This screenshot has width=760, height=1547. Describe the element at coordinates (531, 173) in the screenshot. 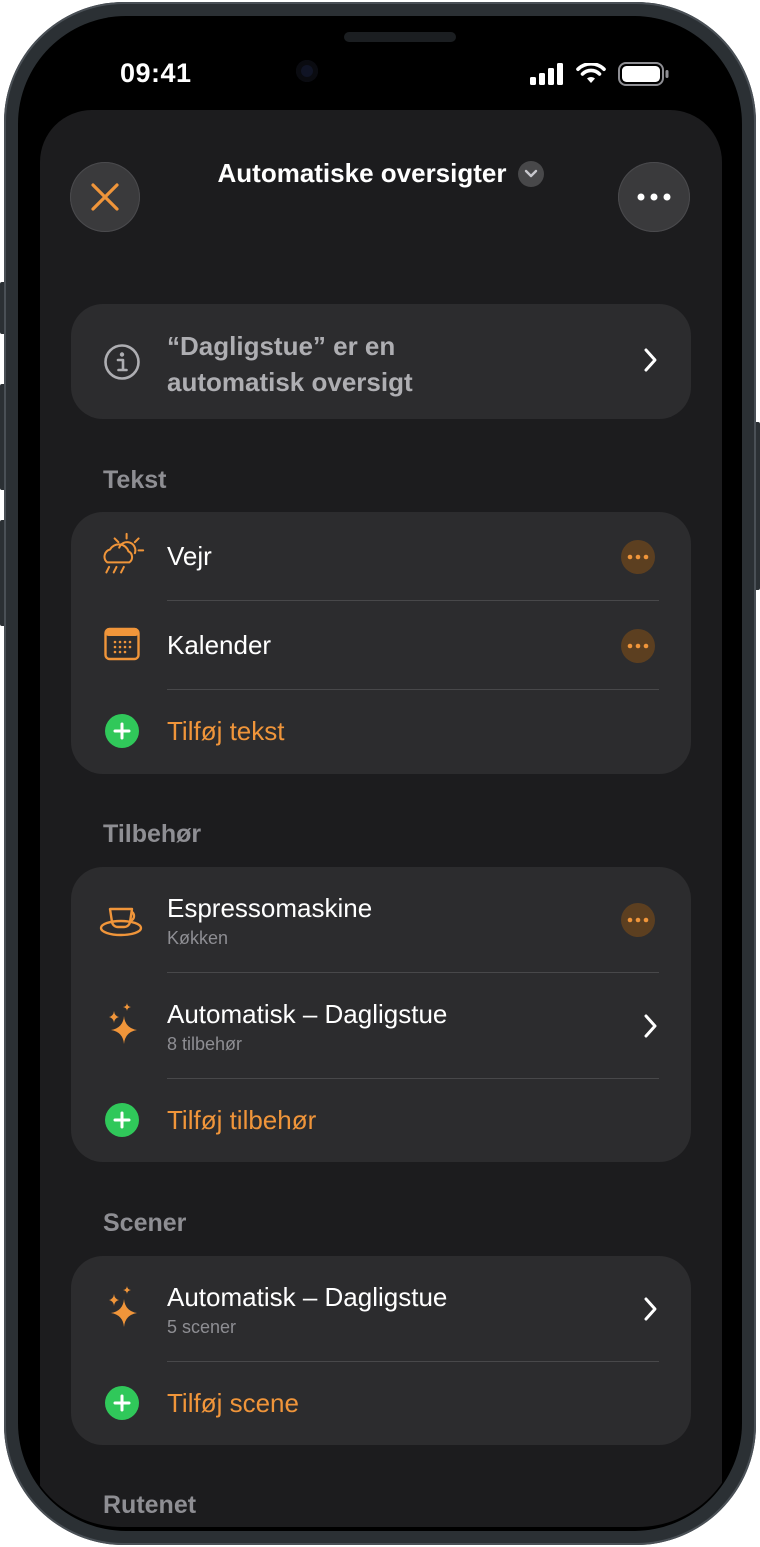

I see `chevron-down-icon` at that location.